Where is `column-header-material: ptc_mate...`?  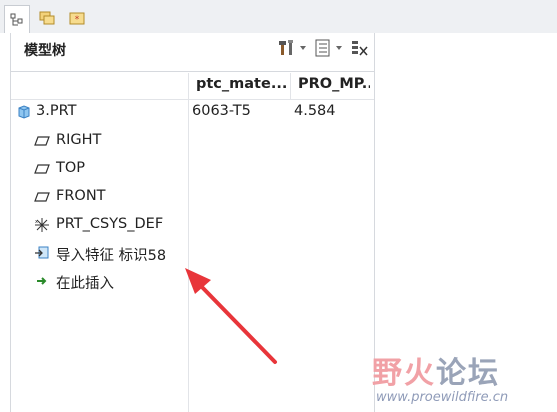 column-header-material: ptc_mate... is located at coordinates (241, 84).